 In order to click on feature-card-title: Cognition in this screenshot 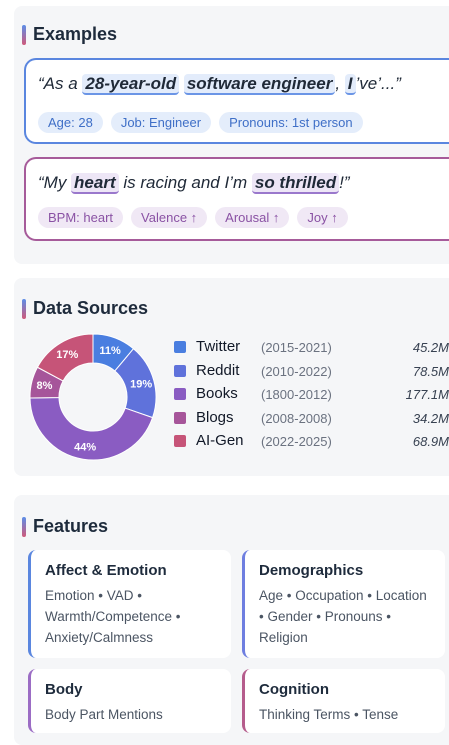, I will do `click(294, 689)`.